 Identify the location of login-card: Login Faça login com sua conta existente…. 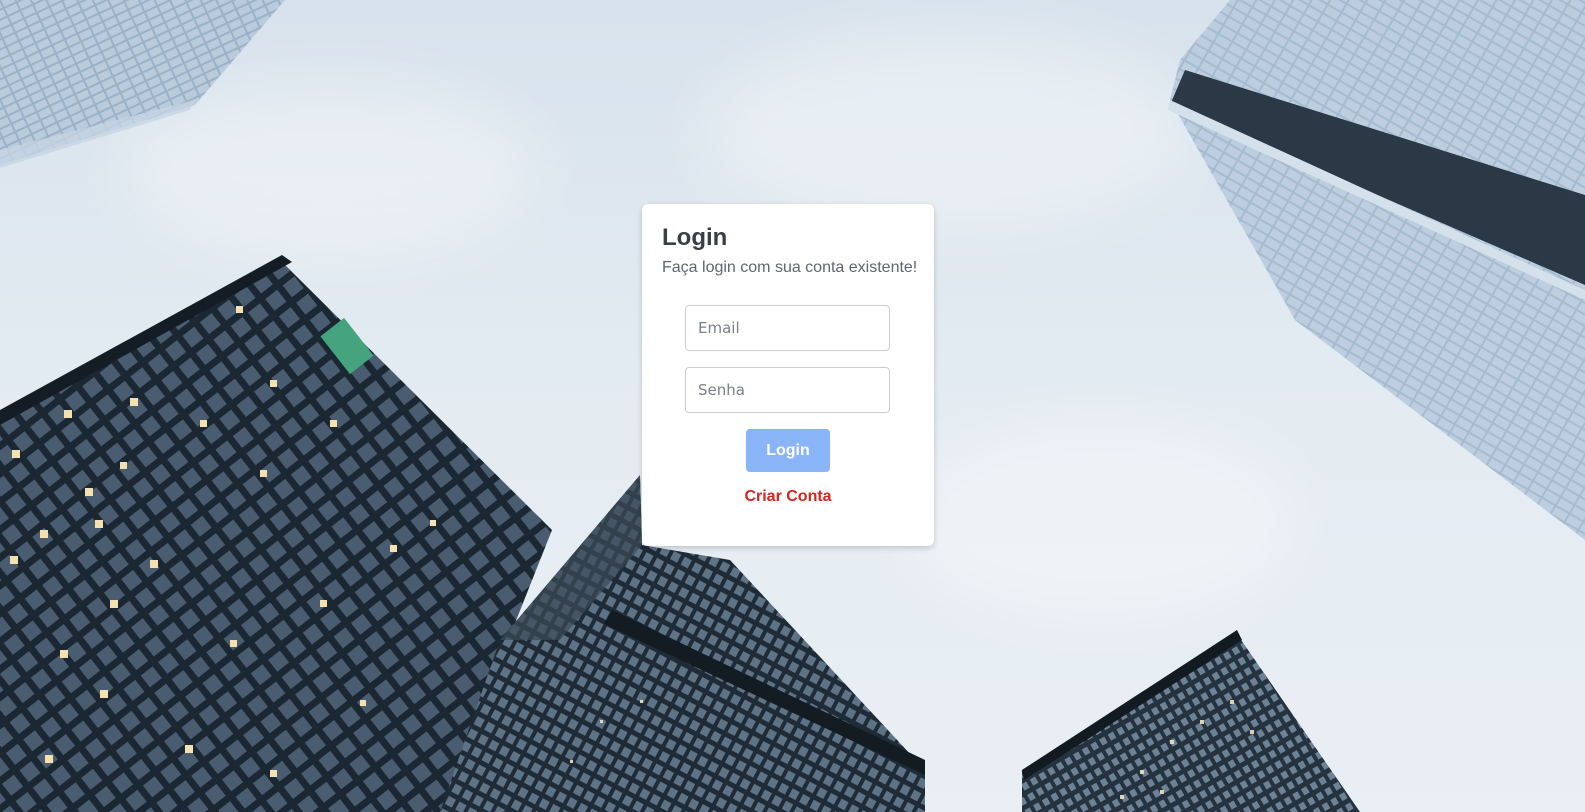
(788, 375).